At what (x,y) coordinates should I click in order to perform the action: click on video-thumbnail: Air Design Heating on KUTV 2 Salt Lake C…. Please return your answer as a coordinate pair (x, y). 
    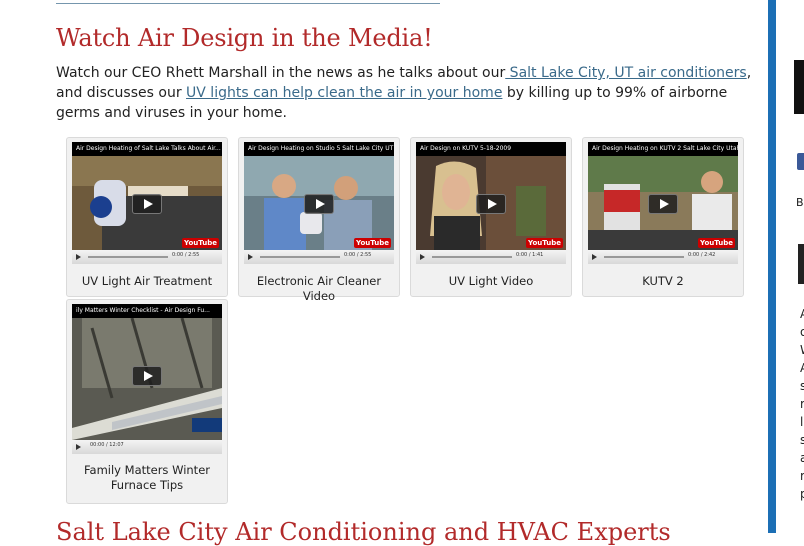
    Looking at the image, I should click on (663, 203).